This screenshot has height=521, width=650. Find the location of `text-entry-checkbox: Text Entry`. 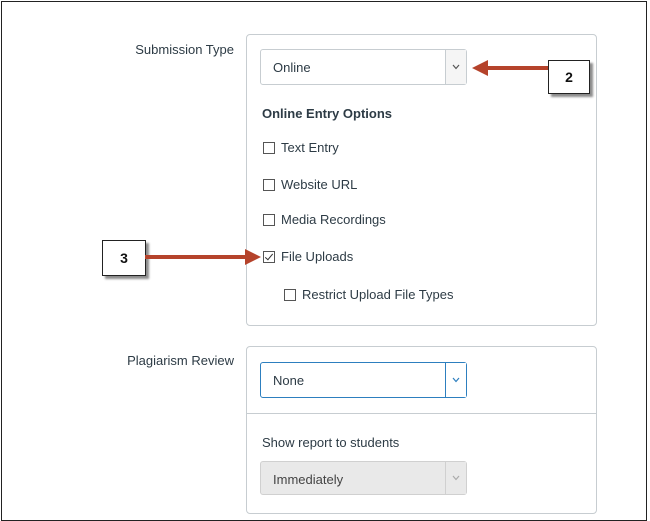

text-entry-checkbox: Text Entry is located at coordinates (301, 147).